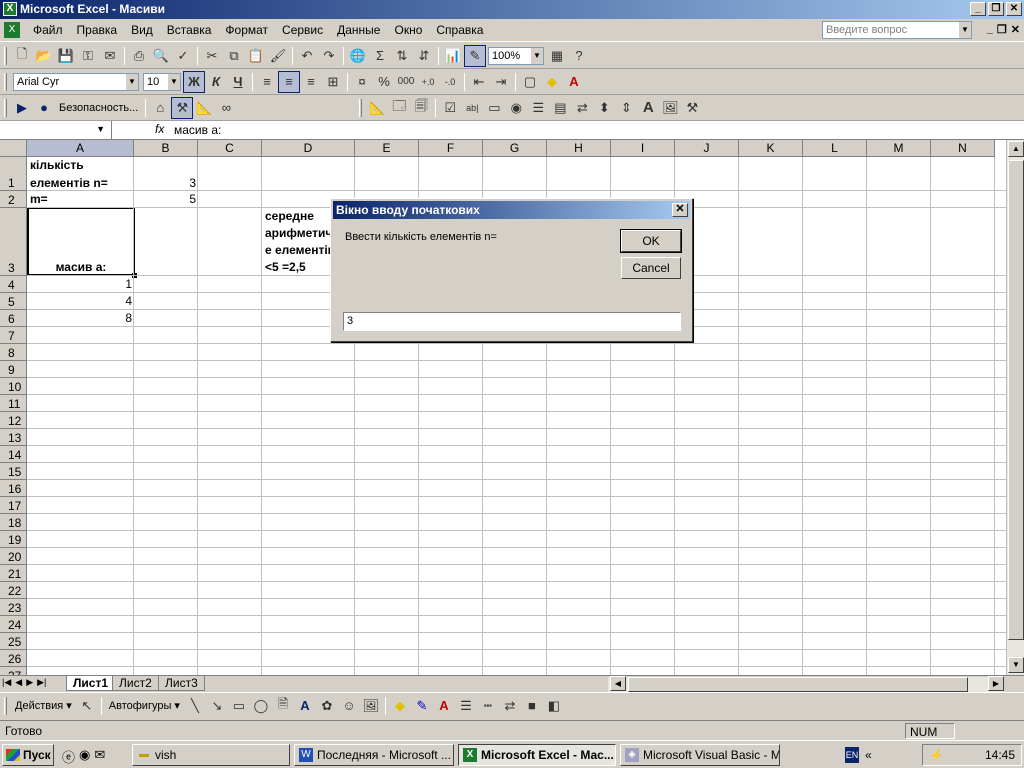 The image size is (1024, 768). I want to click on align-left-icon: ≡, so click(267, 82).